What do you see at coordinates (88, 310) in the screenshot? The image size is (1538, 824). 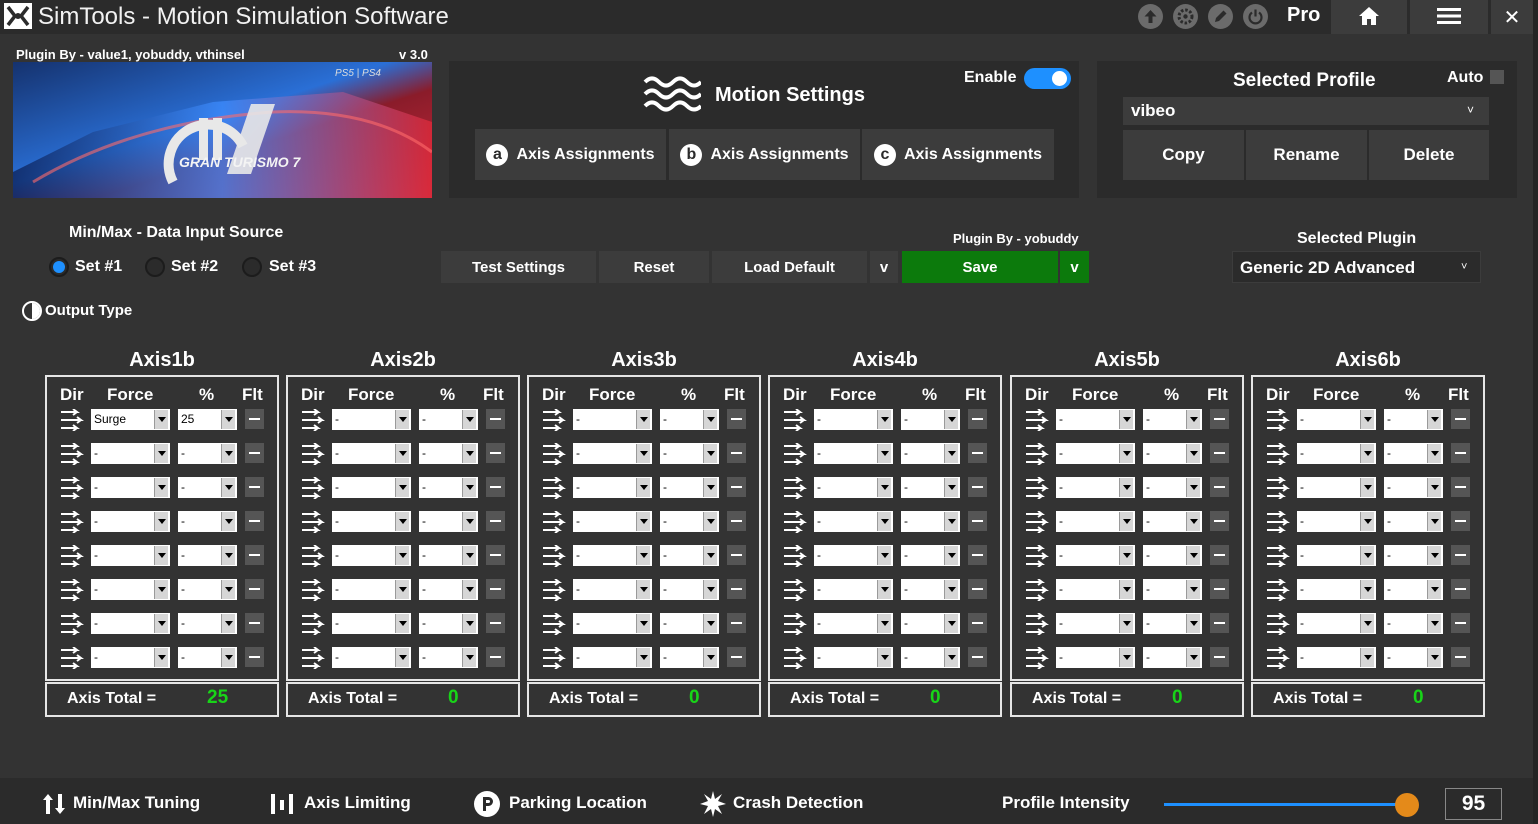 I see `output-type-label: Output Type` at bounding box center [88, 310].